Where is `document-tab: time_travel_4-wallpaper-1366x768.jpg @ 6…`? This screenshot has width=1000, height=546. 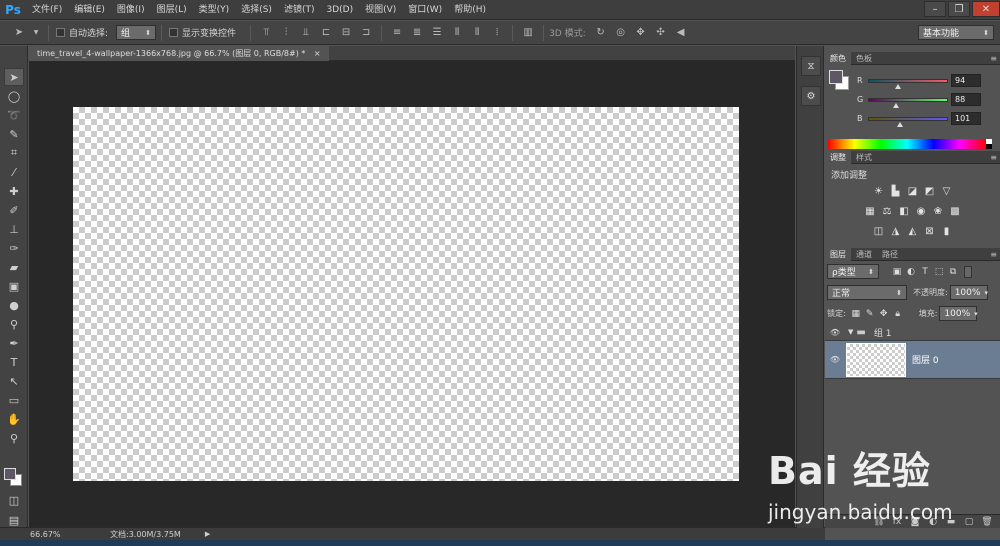
document-tab: time_travel_4-wallpaper-1366x768.jpg @ 6… is located at coordinates (179, 53).